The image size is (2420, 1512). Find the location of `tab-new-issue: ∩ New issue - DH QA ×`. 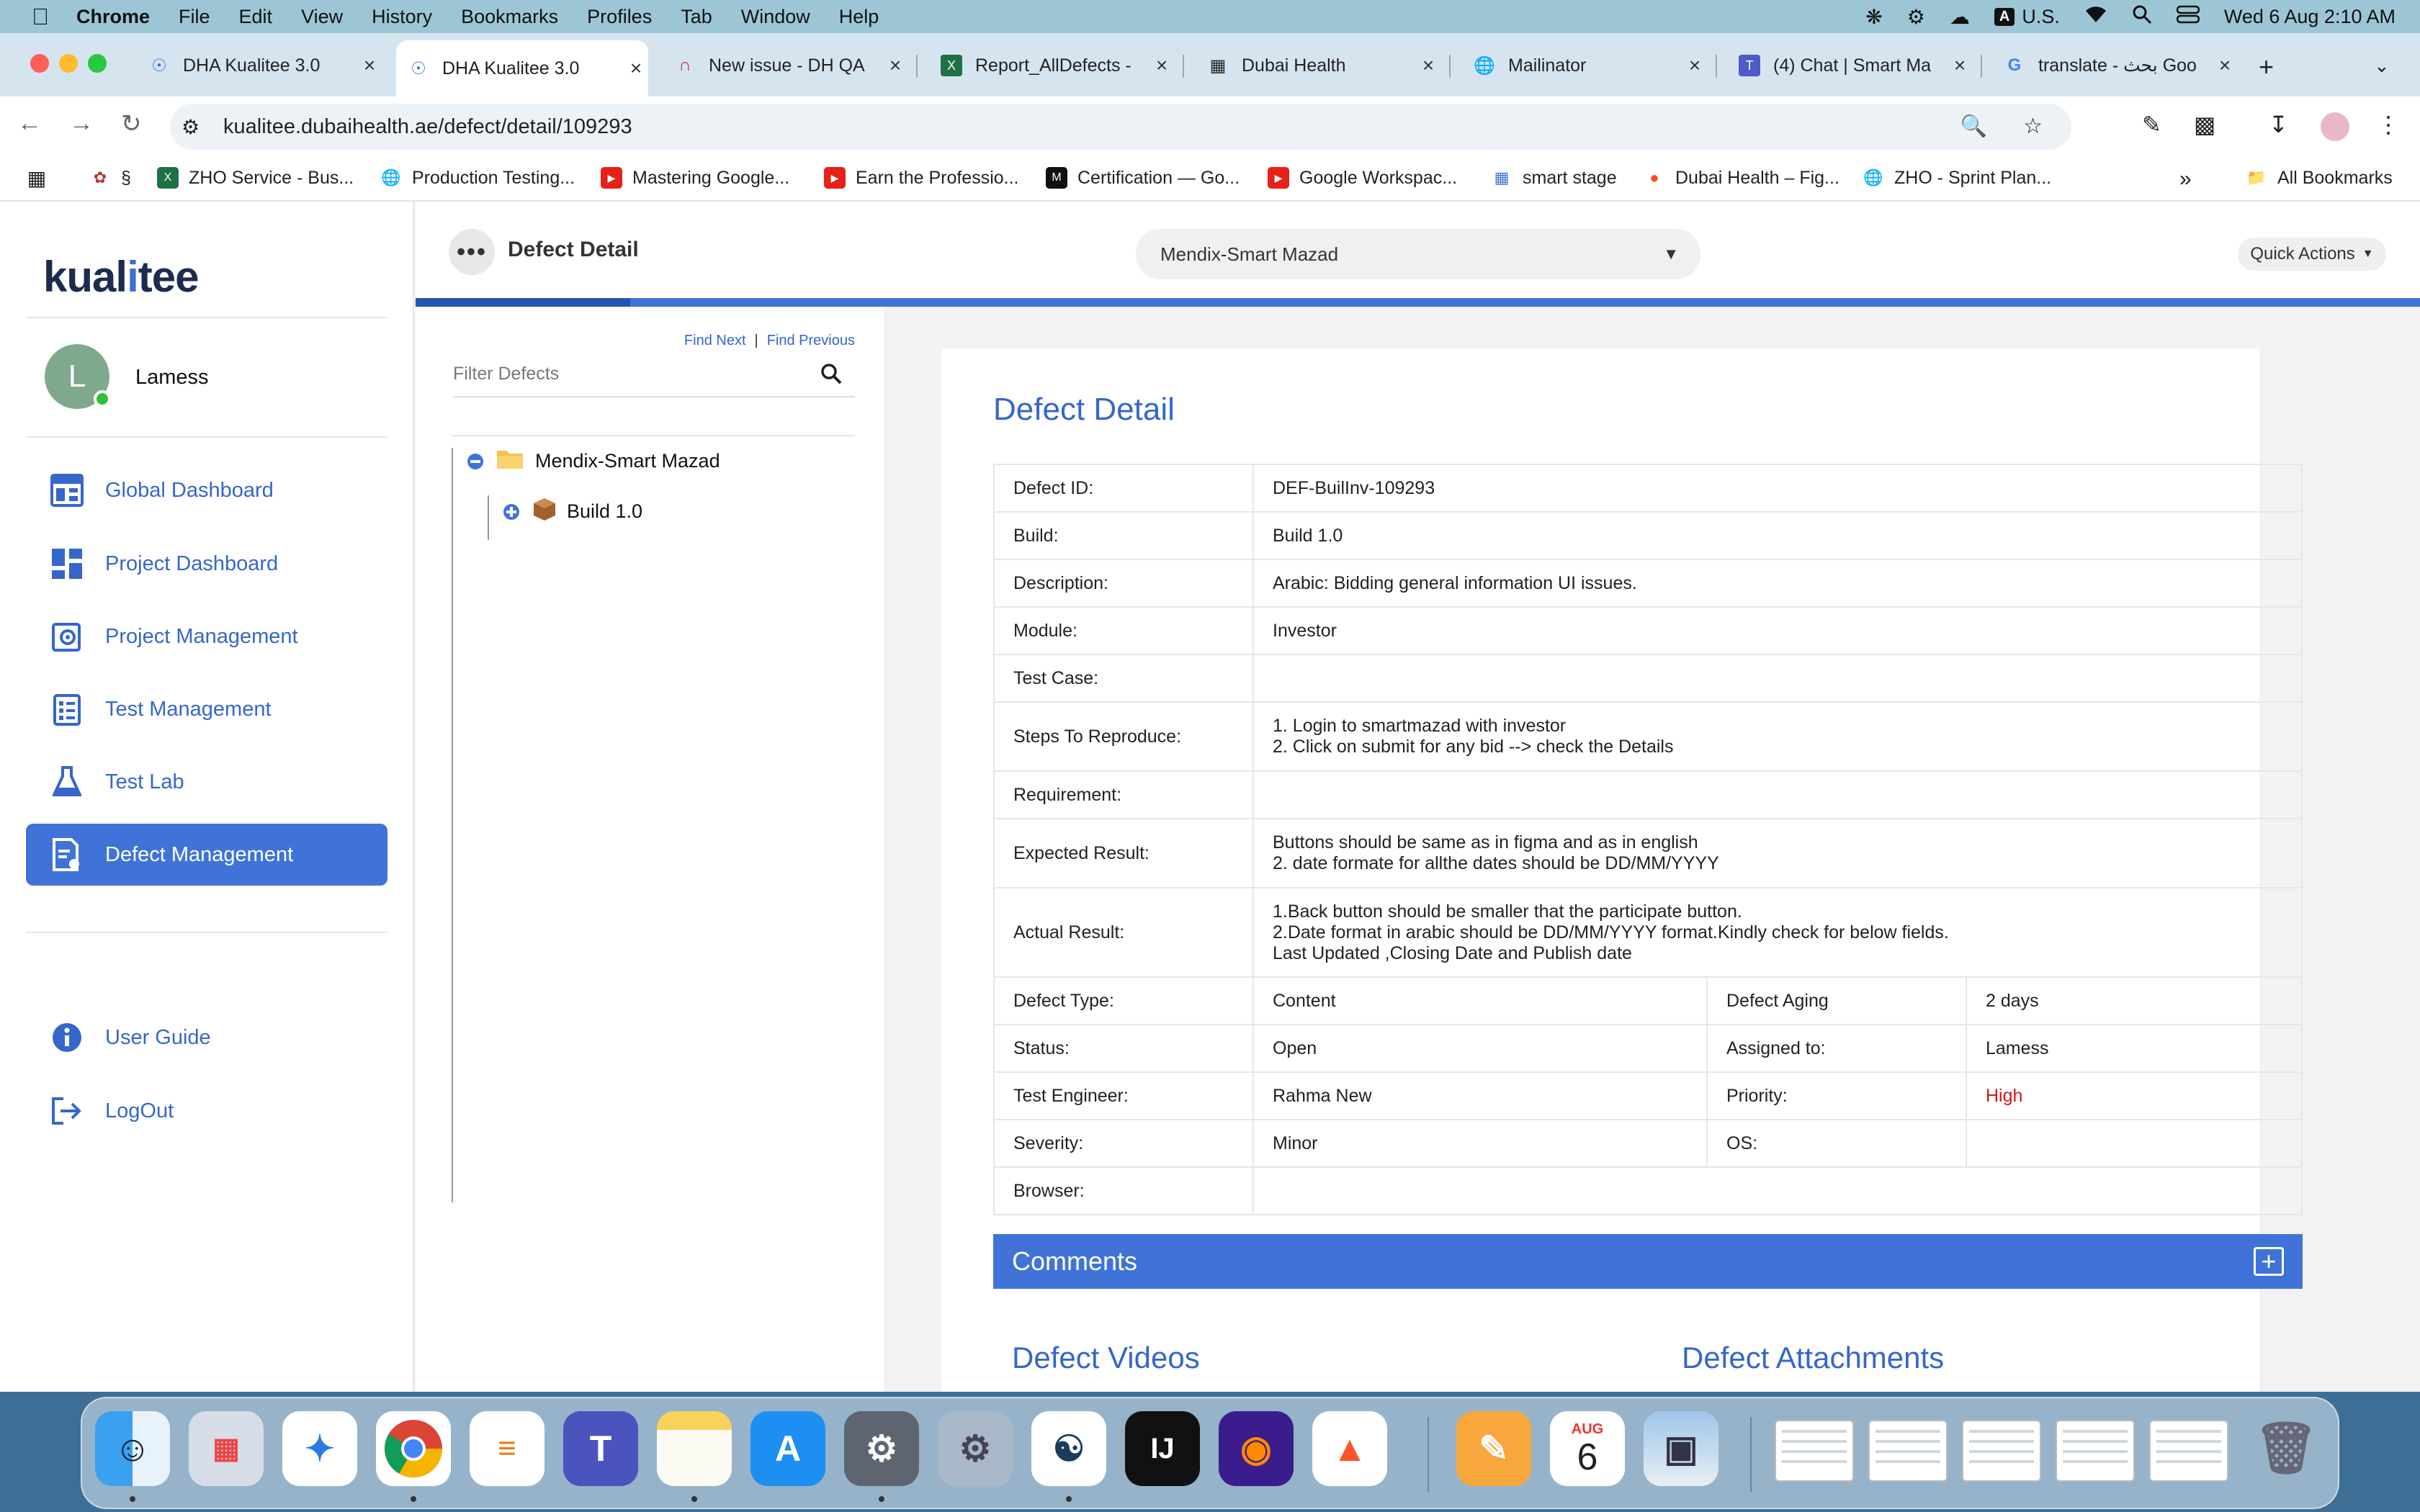

tab-new-issue: ∩ New issue - DH QA × is located at coordinates (785, 65).